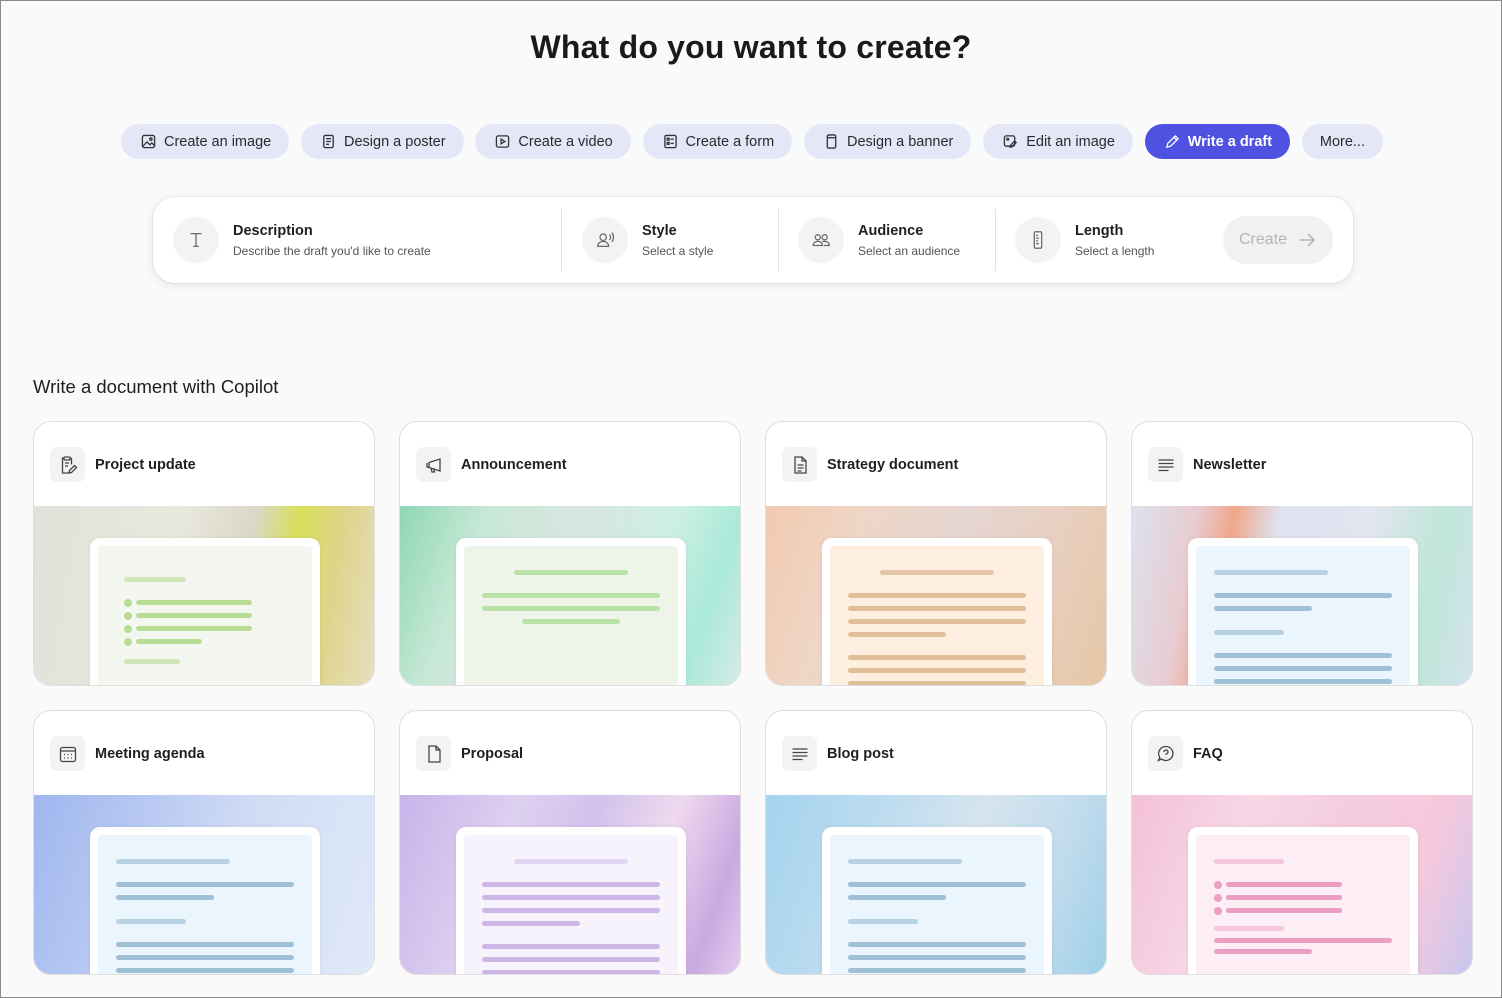  Describe the element at coordinates (196, 240) in the screenshot. I see `text-icon` at that location.